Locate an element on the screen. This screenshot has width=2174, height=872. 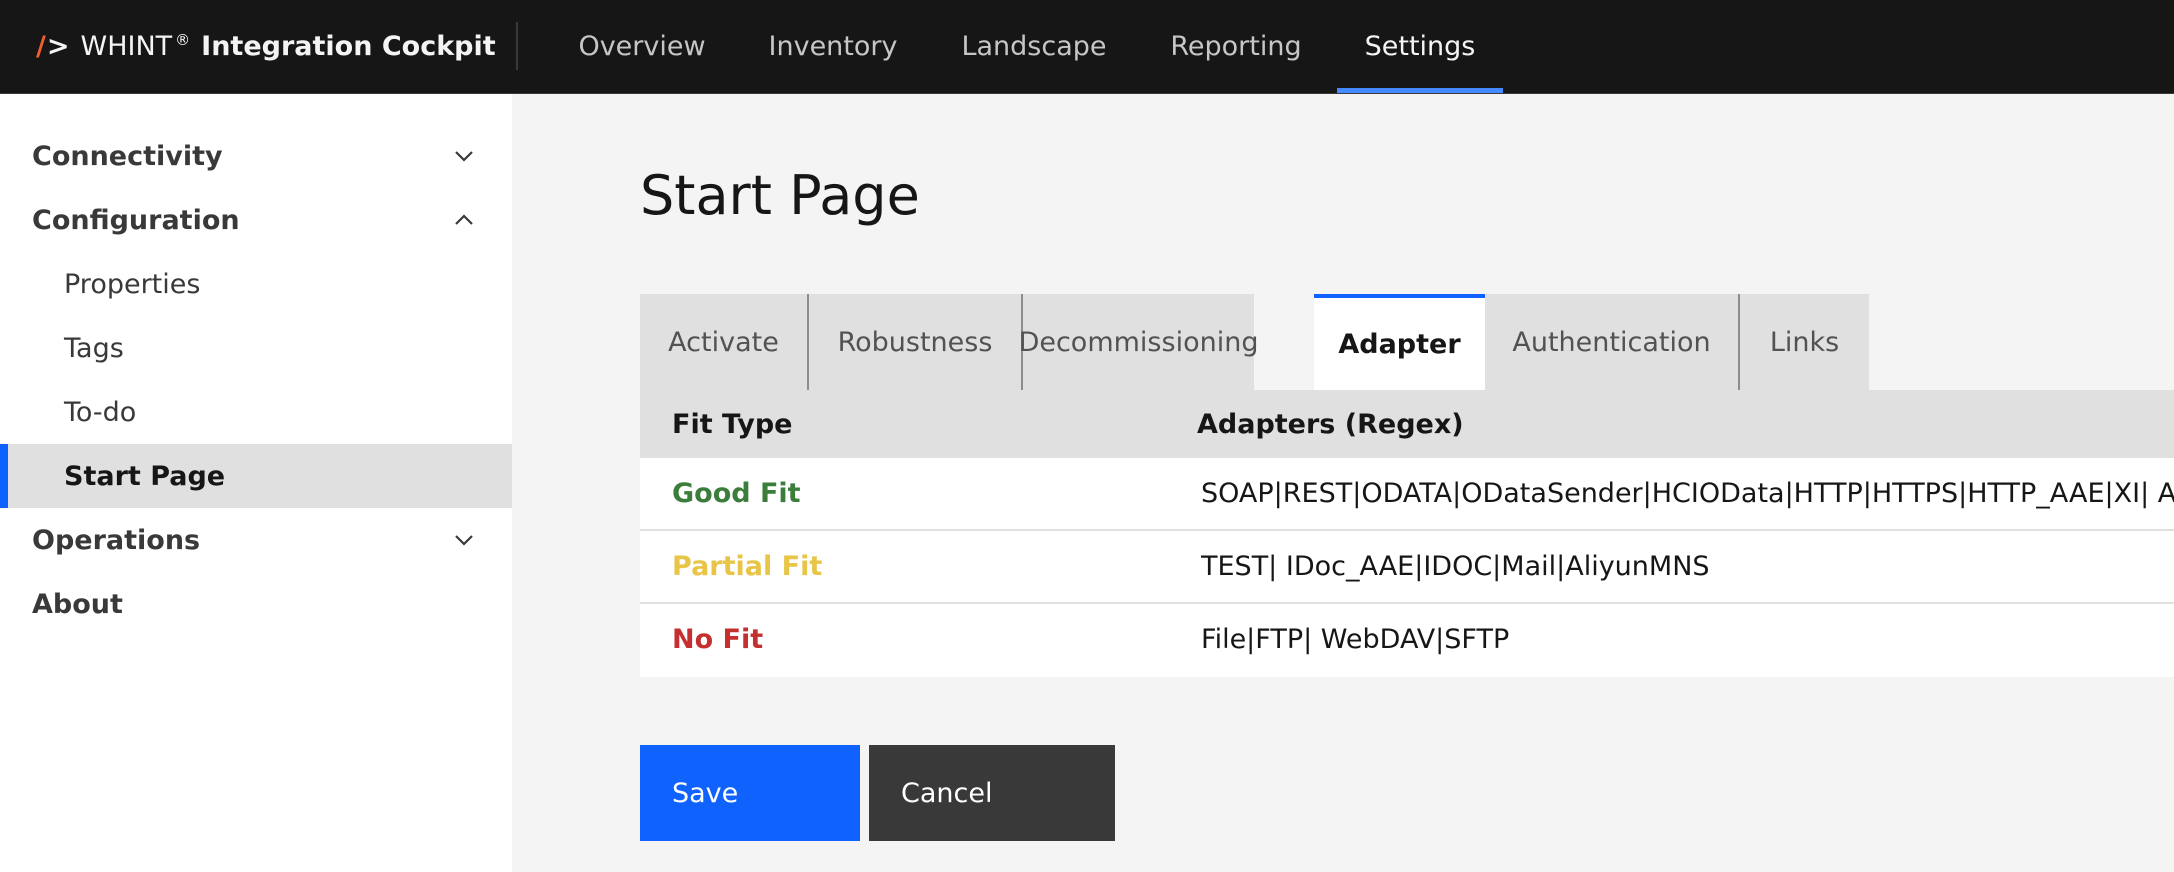
sidebar-group-connectivity: Connectivity is located at coordinates (256, 156).